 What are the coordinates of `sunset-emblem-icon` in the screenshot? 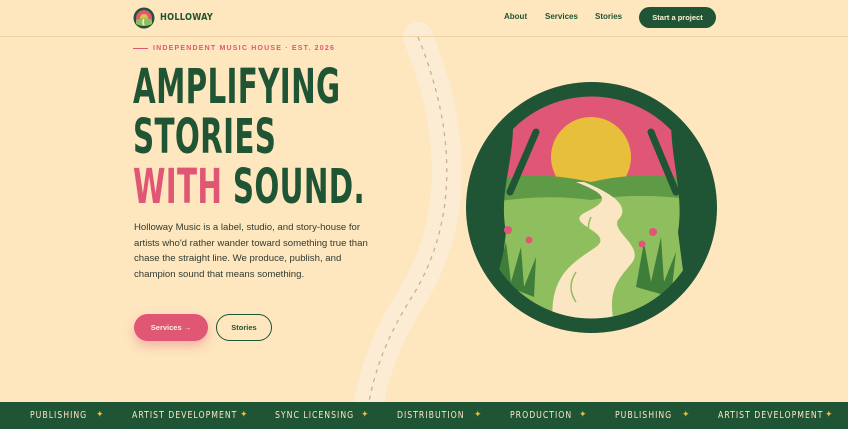 It's located at (144, 18).